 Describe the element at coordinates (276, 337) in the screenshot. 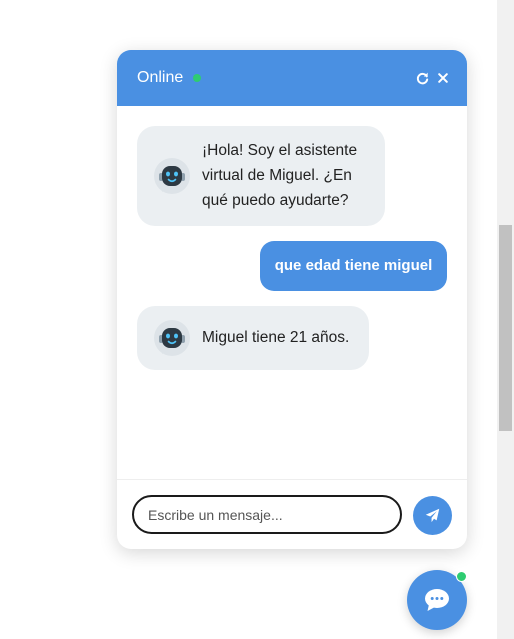

I see `bot-message-text: Miguel tiene 21 años.` at that location.